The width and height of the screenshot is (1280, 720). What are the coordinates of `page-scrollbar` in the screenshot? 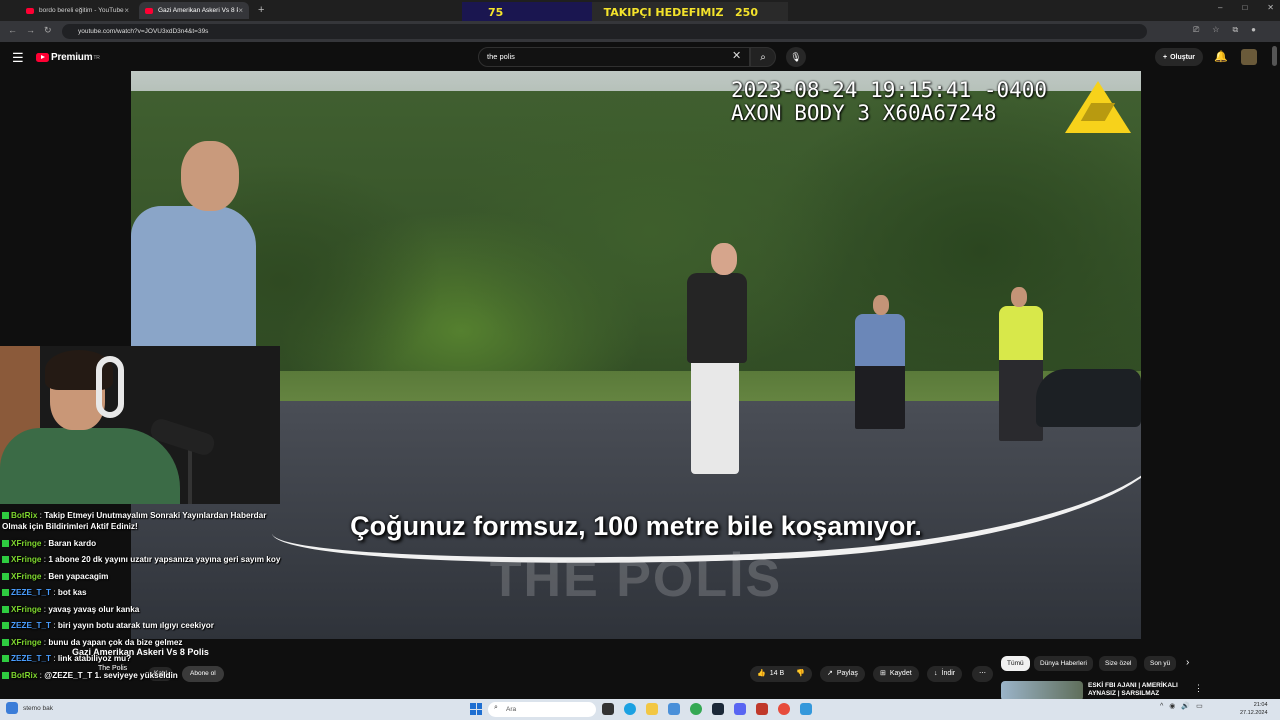 It's located at (1274, 370).